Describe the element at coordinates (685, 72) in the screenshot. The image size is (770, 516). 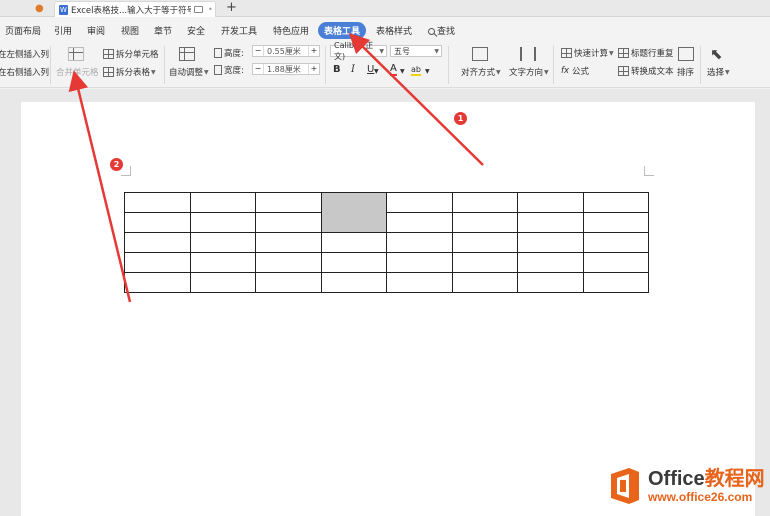
I see `sort-button: 排序` at that location.